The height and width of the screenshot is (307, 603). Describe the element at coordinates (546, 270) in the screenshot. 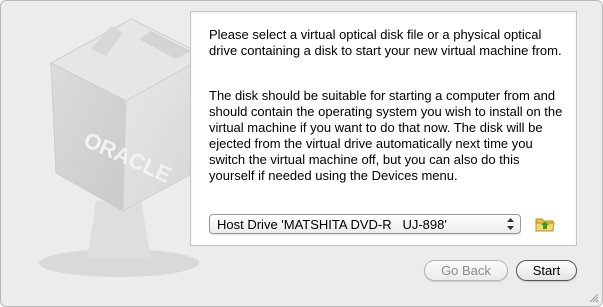

I see `start-button: Start` at that location.